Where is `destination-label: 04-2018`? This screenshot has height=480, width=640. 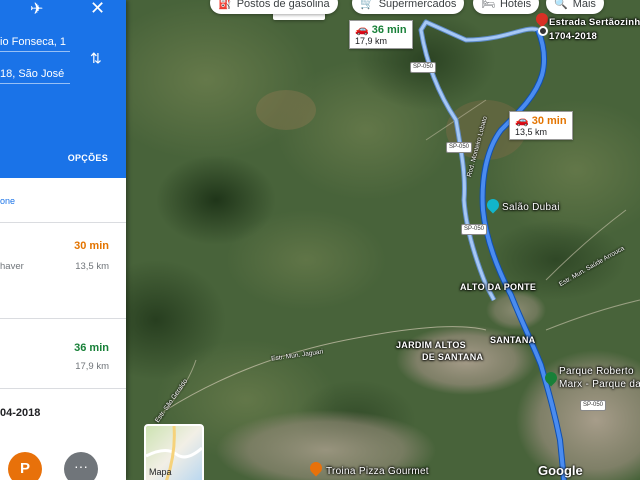 destination-label: 04-2018 is located at coordinates (20, 413).